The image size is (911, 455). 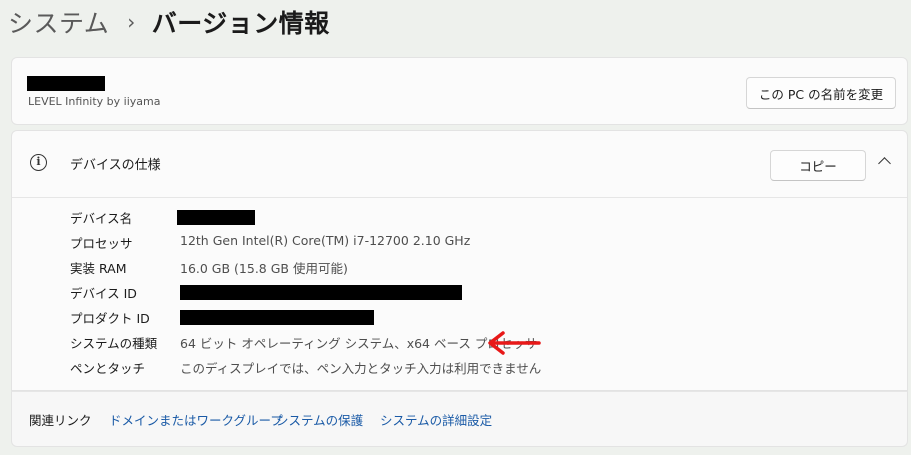 I want to click on spec-value: このディスプレイでは、ペン入力とタッチ入力は利用できません, so click(x=361, y=368).